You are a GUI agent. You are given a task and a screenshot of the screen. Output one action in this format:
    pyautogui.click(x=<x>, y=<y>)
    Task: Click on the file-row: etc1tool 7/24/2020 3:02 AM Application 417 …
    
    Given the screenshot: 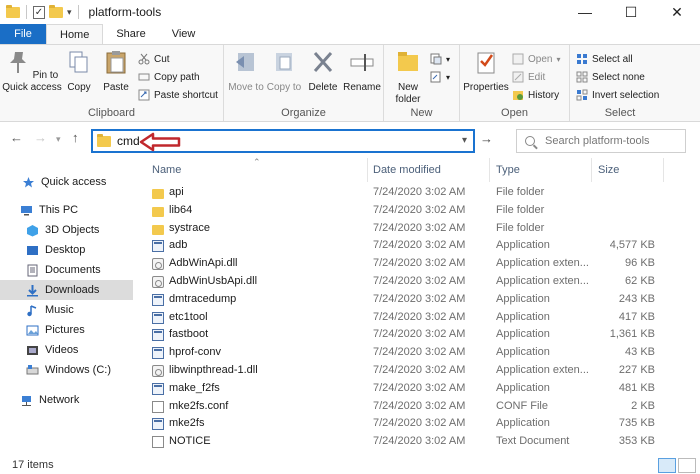 What is the action you would take?
    pyautogui.click(x=420, y=318)
    